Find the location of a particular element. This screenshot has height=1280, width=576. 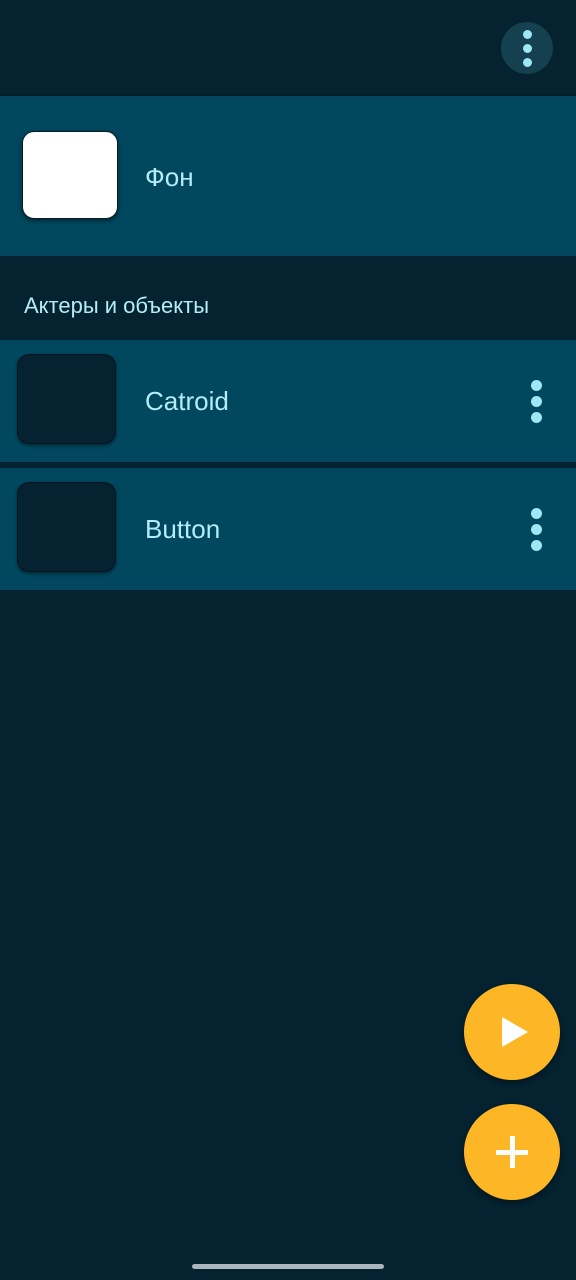

background-thumbnail is located at coordinates (70, 175).